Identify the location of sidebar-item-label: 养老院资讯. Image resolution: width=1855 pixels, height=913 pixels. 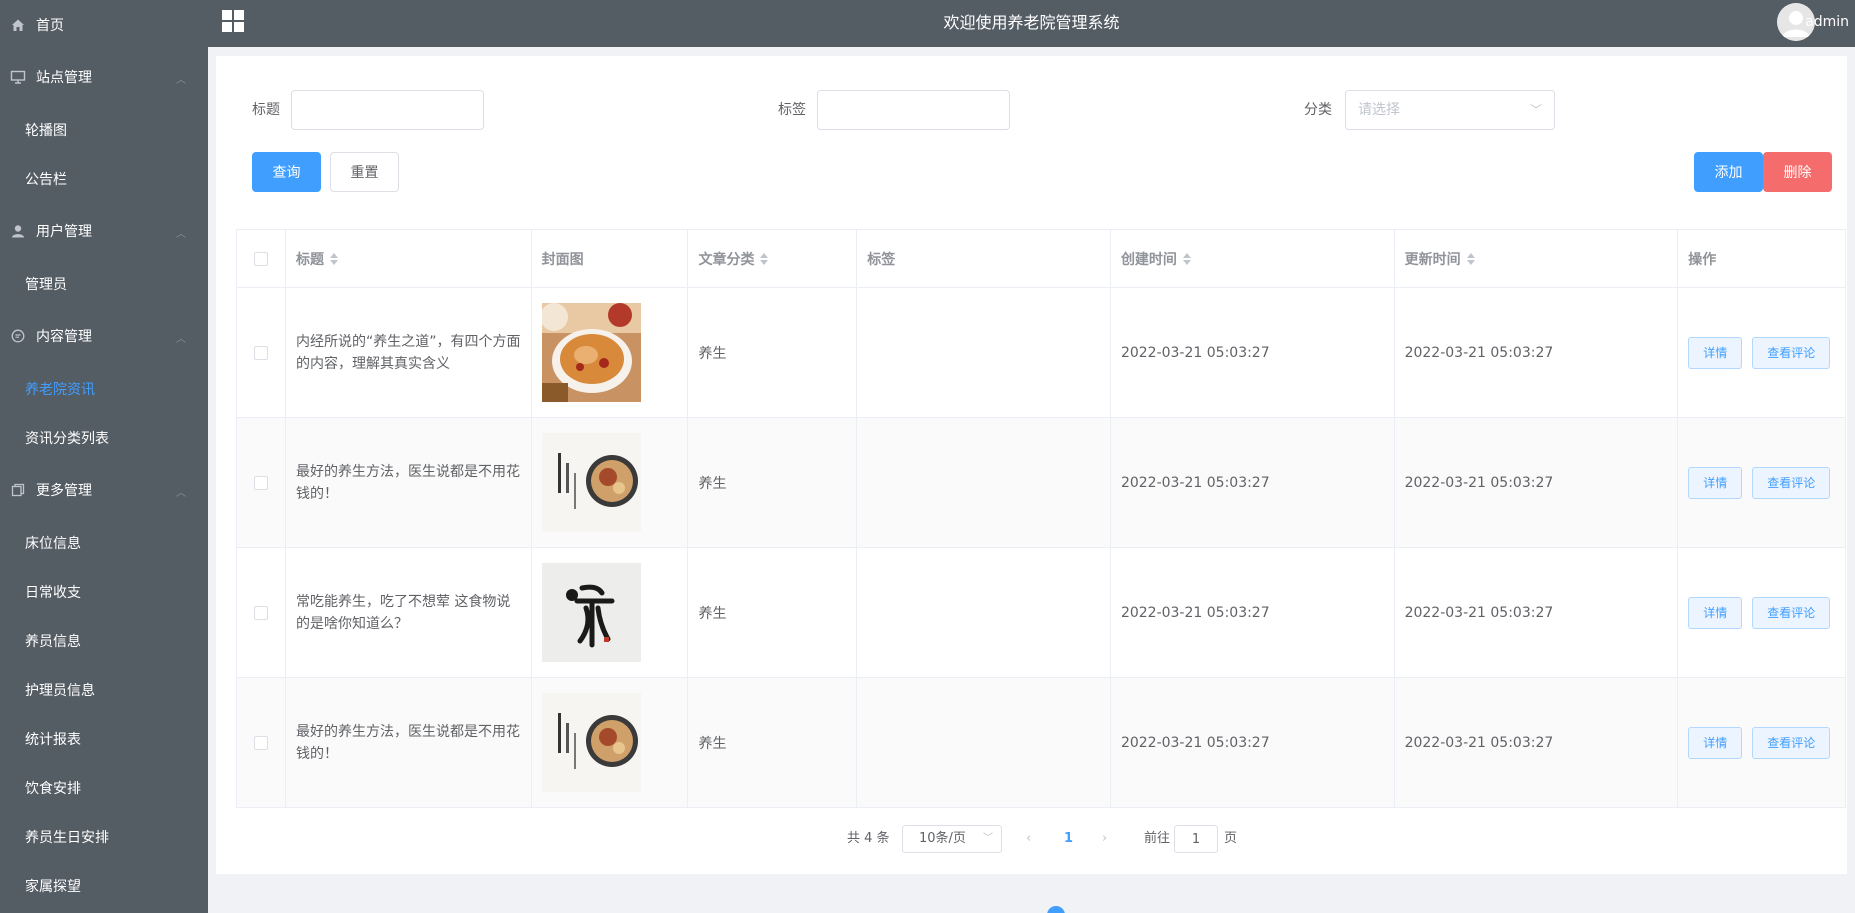
(60, 389).